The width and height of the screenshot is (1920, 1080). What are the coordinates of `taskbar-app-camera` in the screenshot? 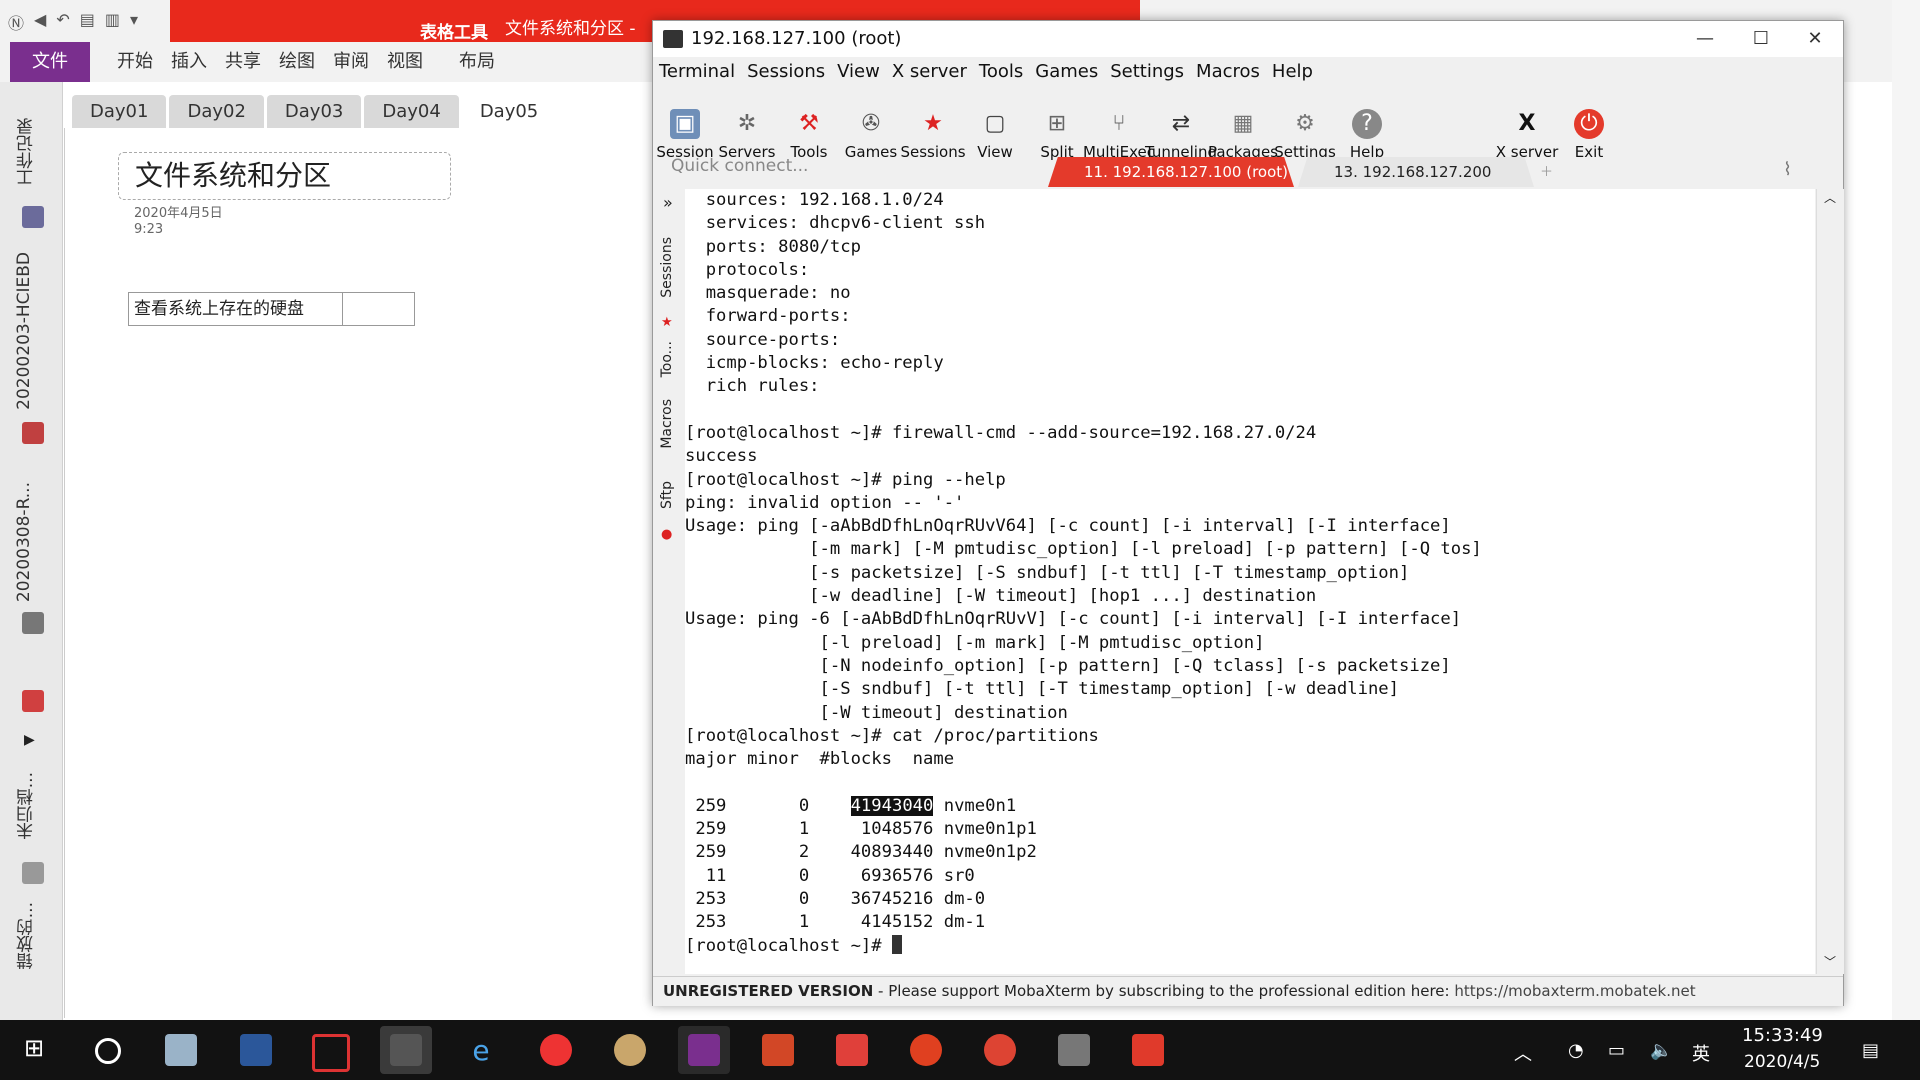 It's located at (1074, 1050).